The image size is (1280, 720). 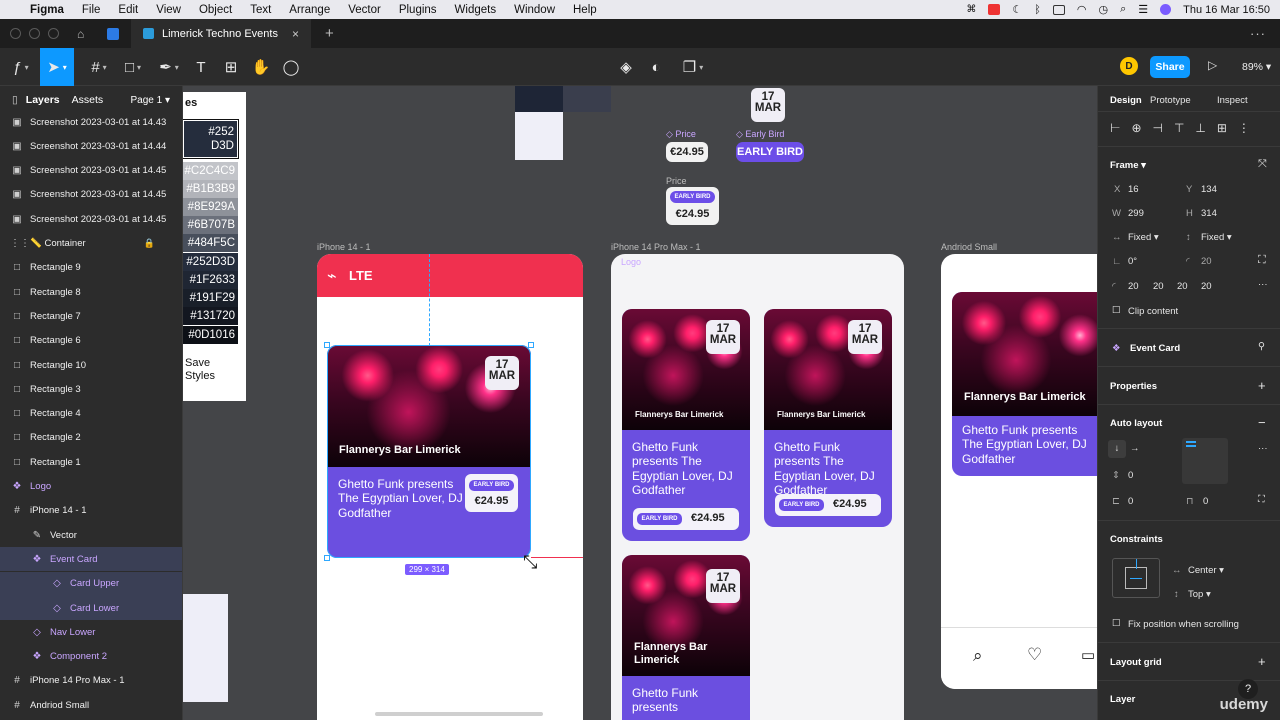 What do you see at coordinates (329, 33) in the screenshot?
I see `new-tab-button: +` at bounding box center [329, 33].